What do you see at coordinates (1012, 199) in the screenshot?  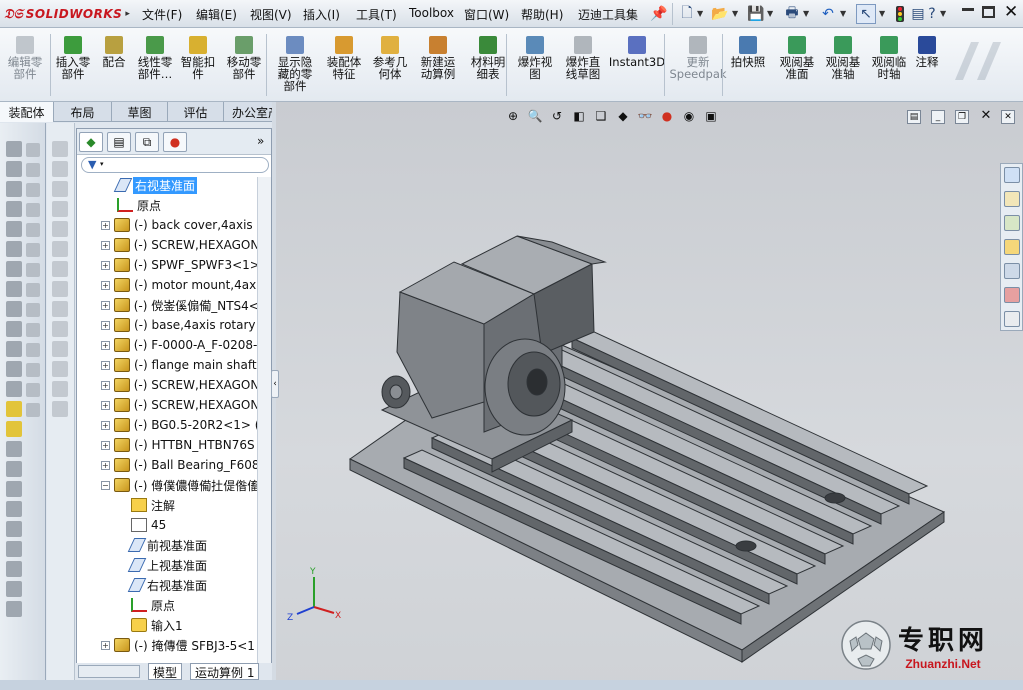 I see `home-icon` at bounding box center [1012, 199].